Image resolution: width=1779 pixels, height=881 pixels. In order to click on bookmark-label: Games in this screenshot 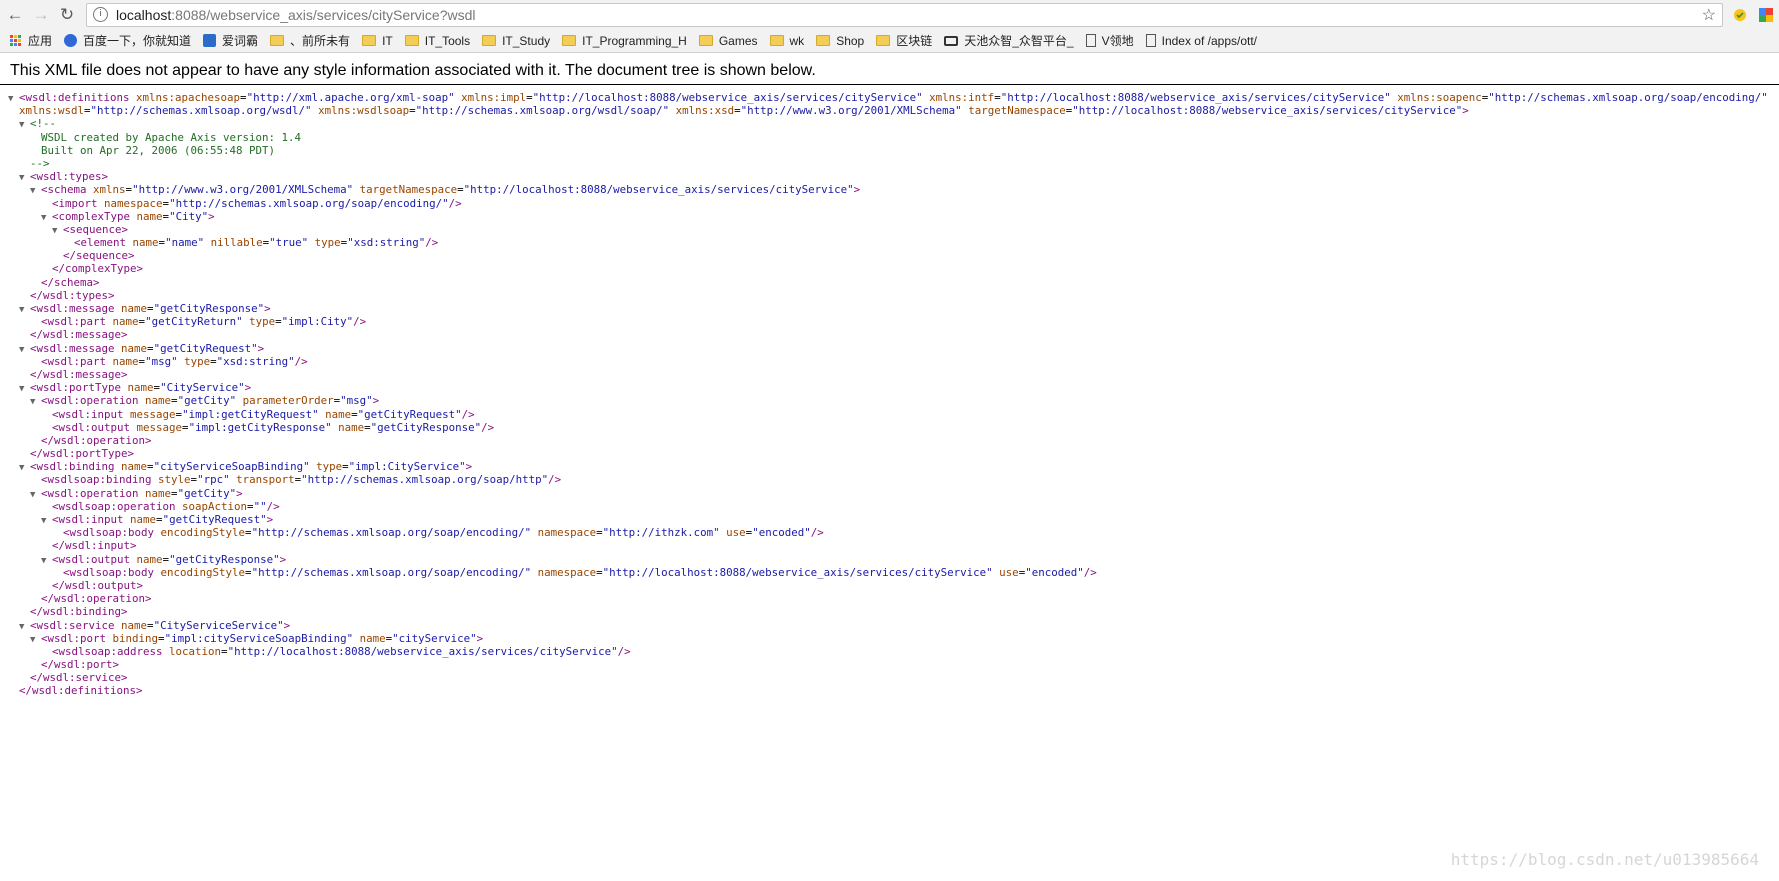, I will do `click(738, 40)`.